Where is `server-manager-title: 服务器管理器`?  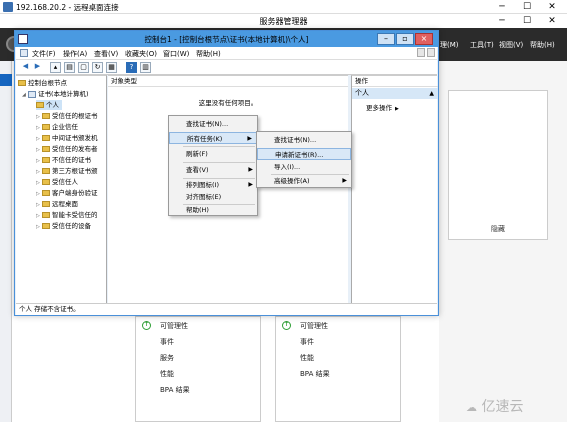 server-manager-title: 服务器管理器 is located at coordinates (283, 21).